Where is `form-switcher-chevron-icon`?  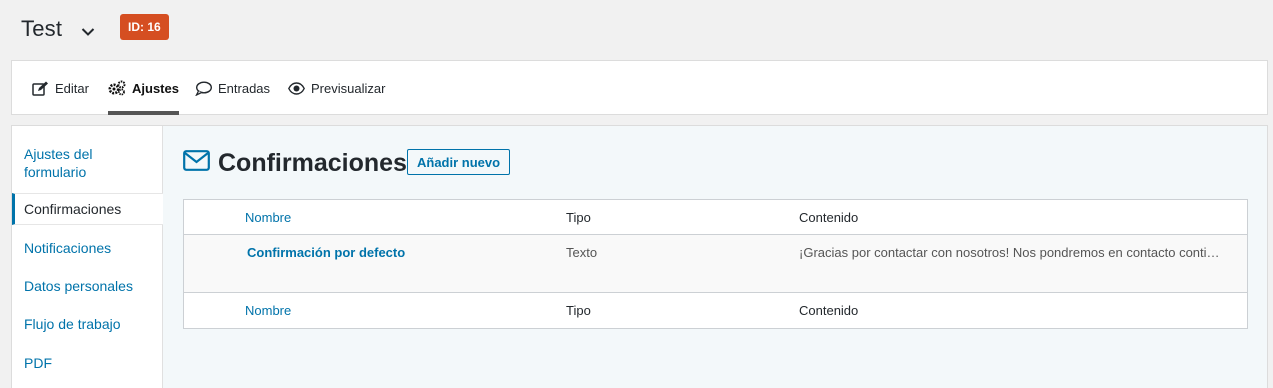
form-switcher-chevron-icon is located at coordinates (88, 32).